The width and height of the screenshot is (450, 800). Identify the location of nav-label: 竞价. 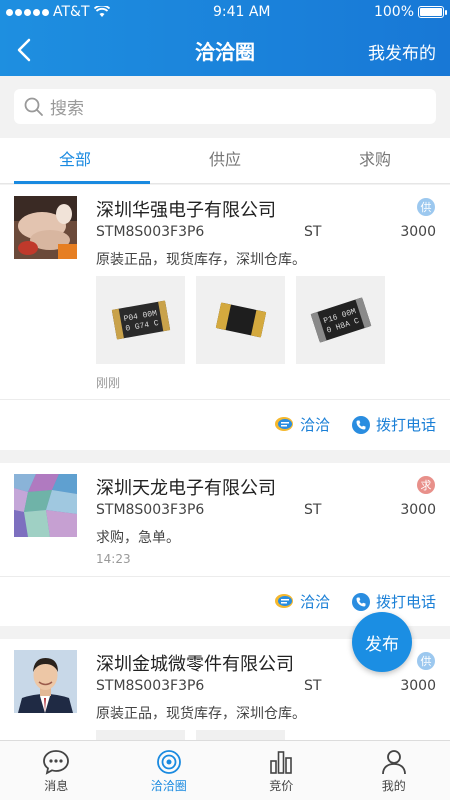
(281, 786).